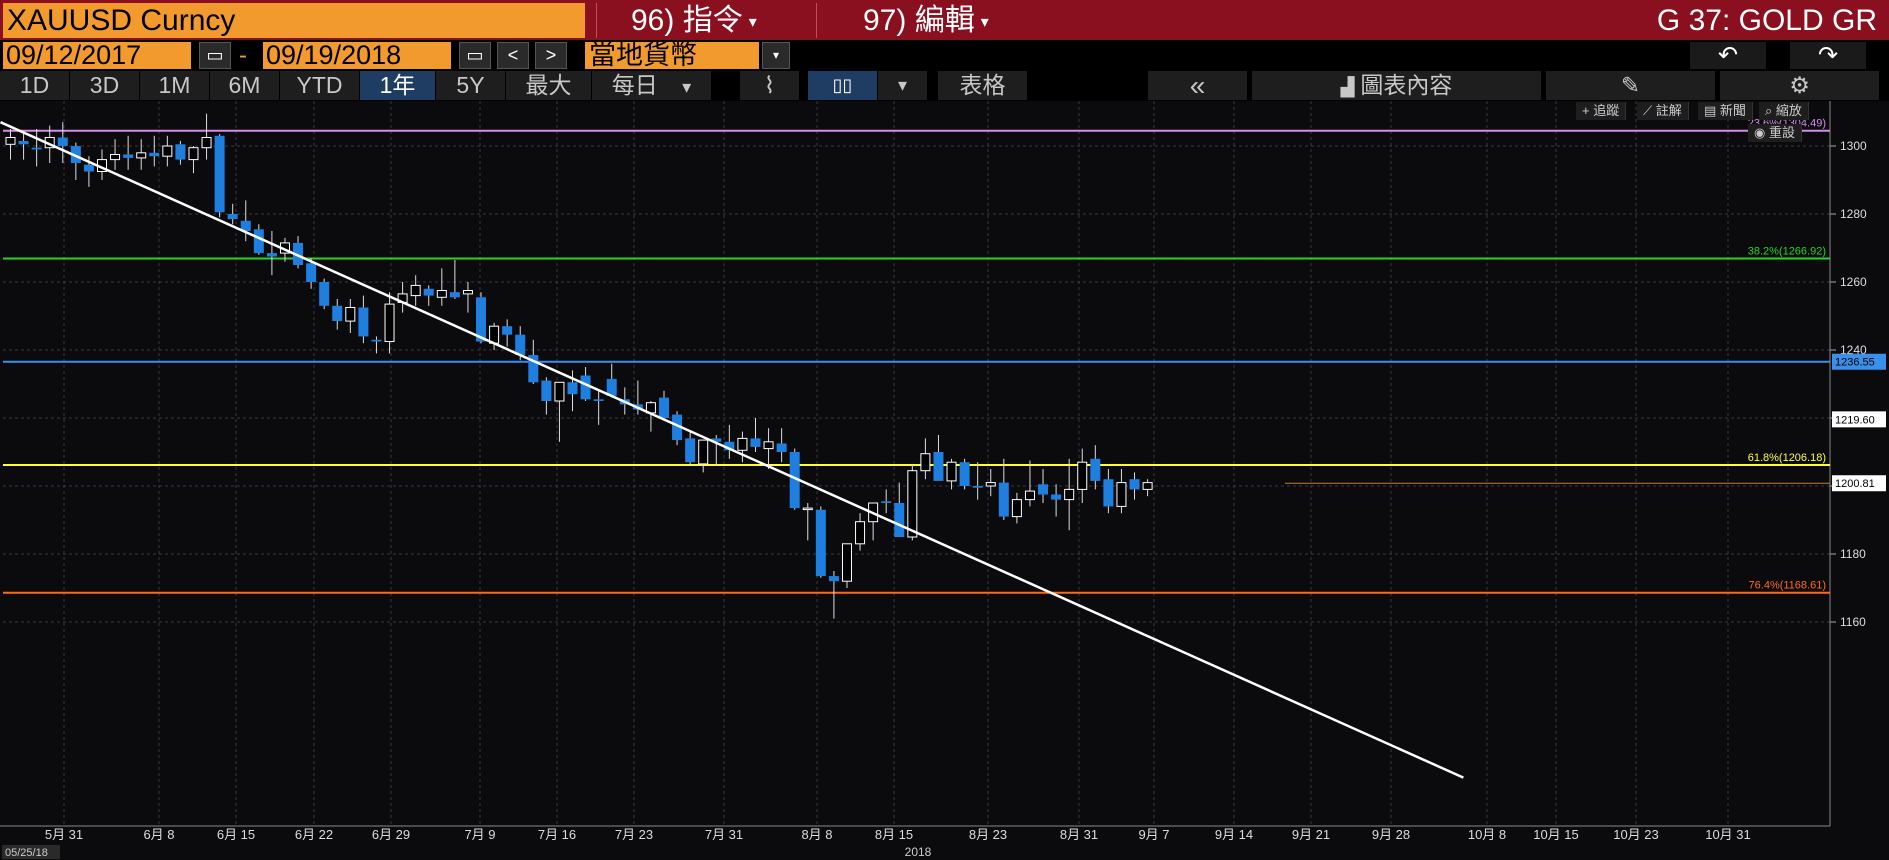 This screenshot has height=860, width=1889. Describe the element at coordinates (513, 55) in the screenshot. I see `chevron-left-icon: <` at that location.